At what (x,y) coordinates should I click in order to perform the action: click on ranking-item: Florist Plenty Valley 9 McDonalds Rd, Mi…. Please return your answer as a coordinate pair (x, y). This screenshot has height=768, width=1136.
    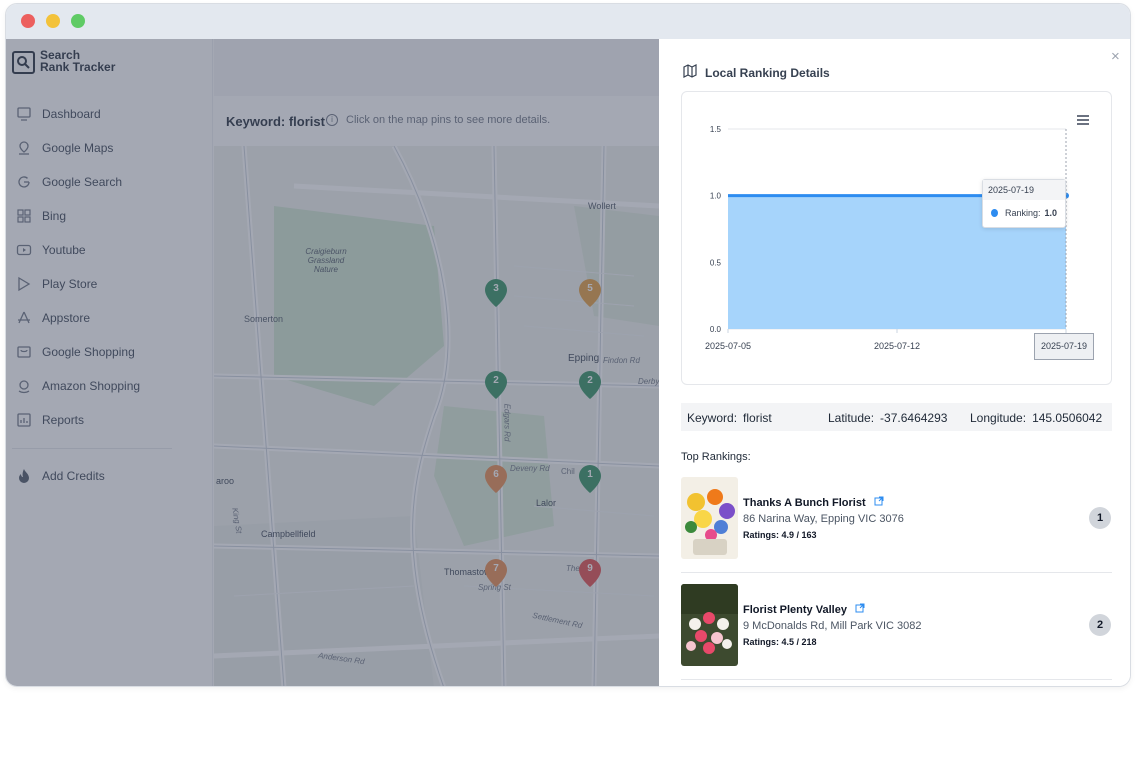
    Looking at the image, I should click on (896, 632).